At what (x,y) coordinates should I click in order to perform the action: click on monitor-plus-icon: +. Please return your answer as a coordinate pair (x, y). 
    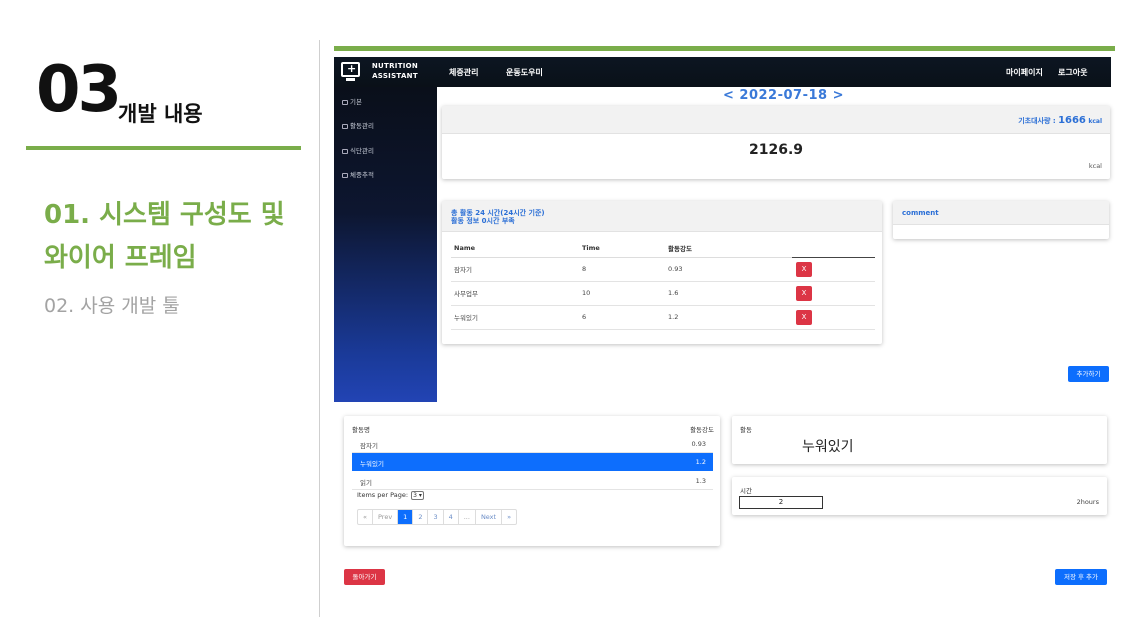
    Looking at the image, I should click on (350, 71).